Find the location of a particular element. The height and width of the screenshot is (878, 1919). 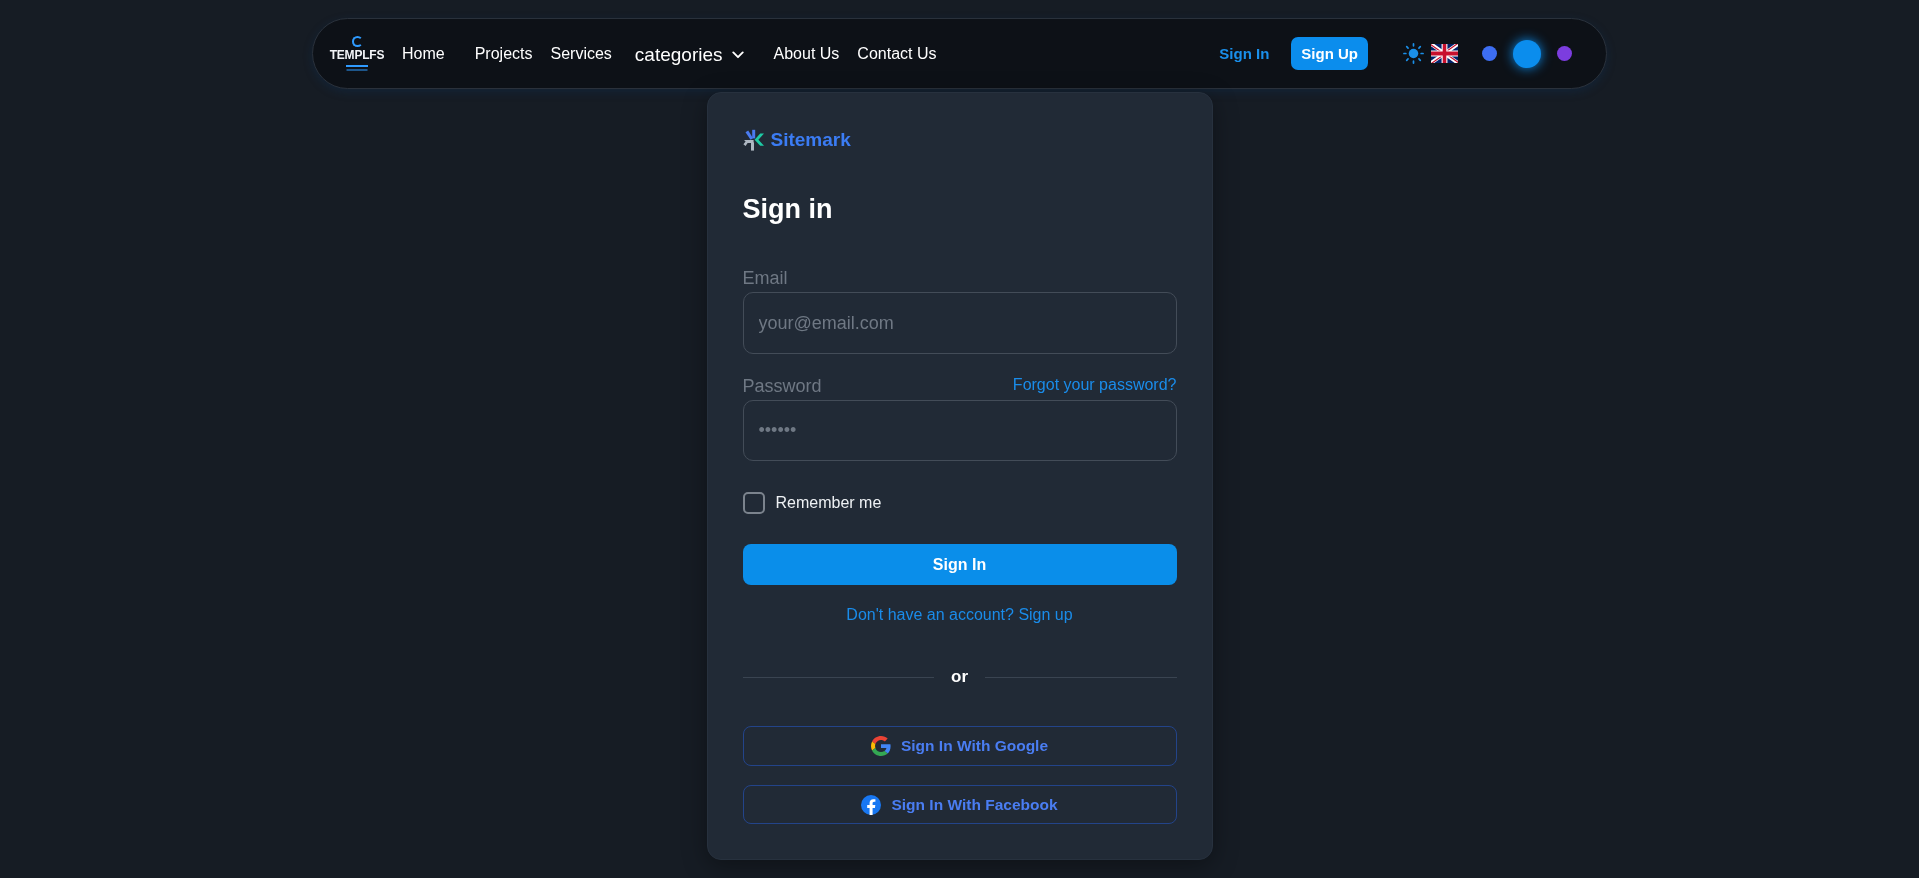

email-input: your@email.com is located at coordinates (959, 323).